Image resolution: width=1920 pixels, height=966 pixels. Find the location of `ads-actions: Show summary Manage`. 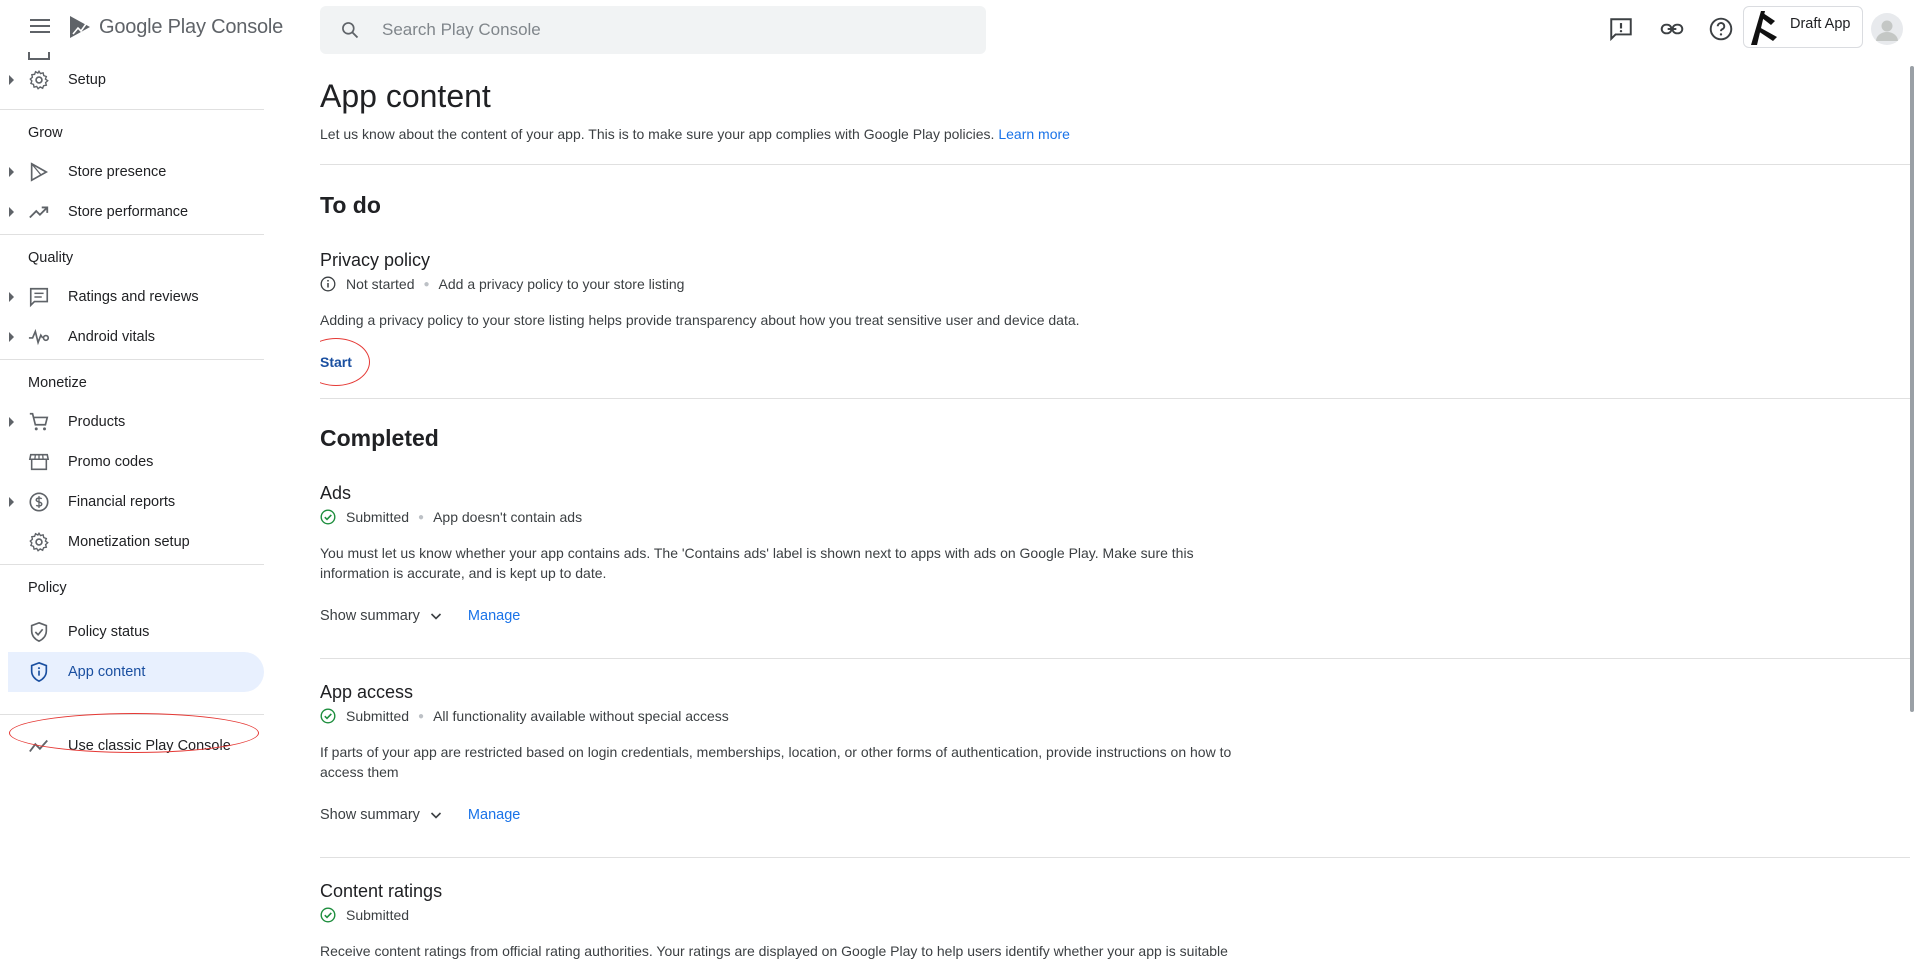

ads-actions: Show summary Manage is located at coordinates (420, 616).